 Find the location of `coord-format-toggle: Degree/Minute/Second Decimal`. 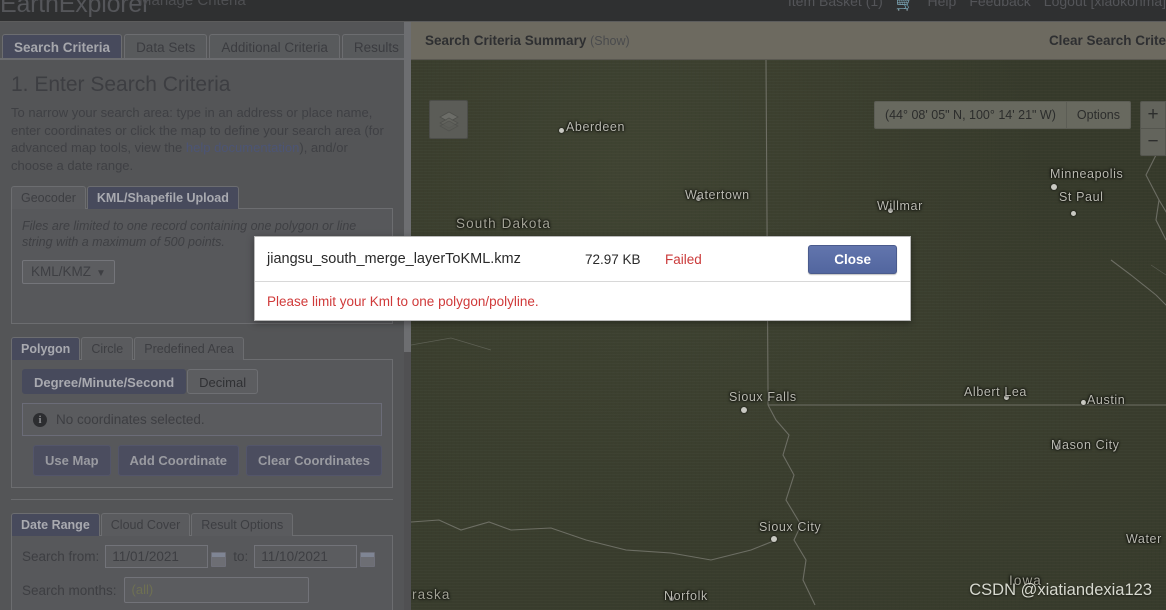

coord-format-toggle: Degree/Minute/Second Decimal is located at coordinates (202, 381).